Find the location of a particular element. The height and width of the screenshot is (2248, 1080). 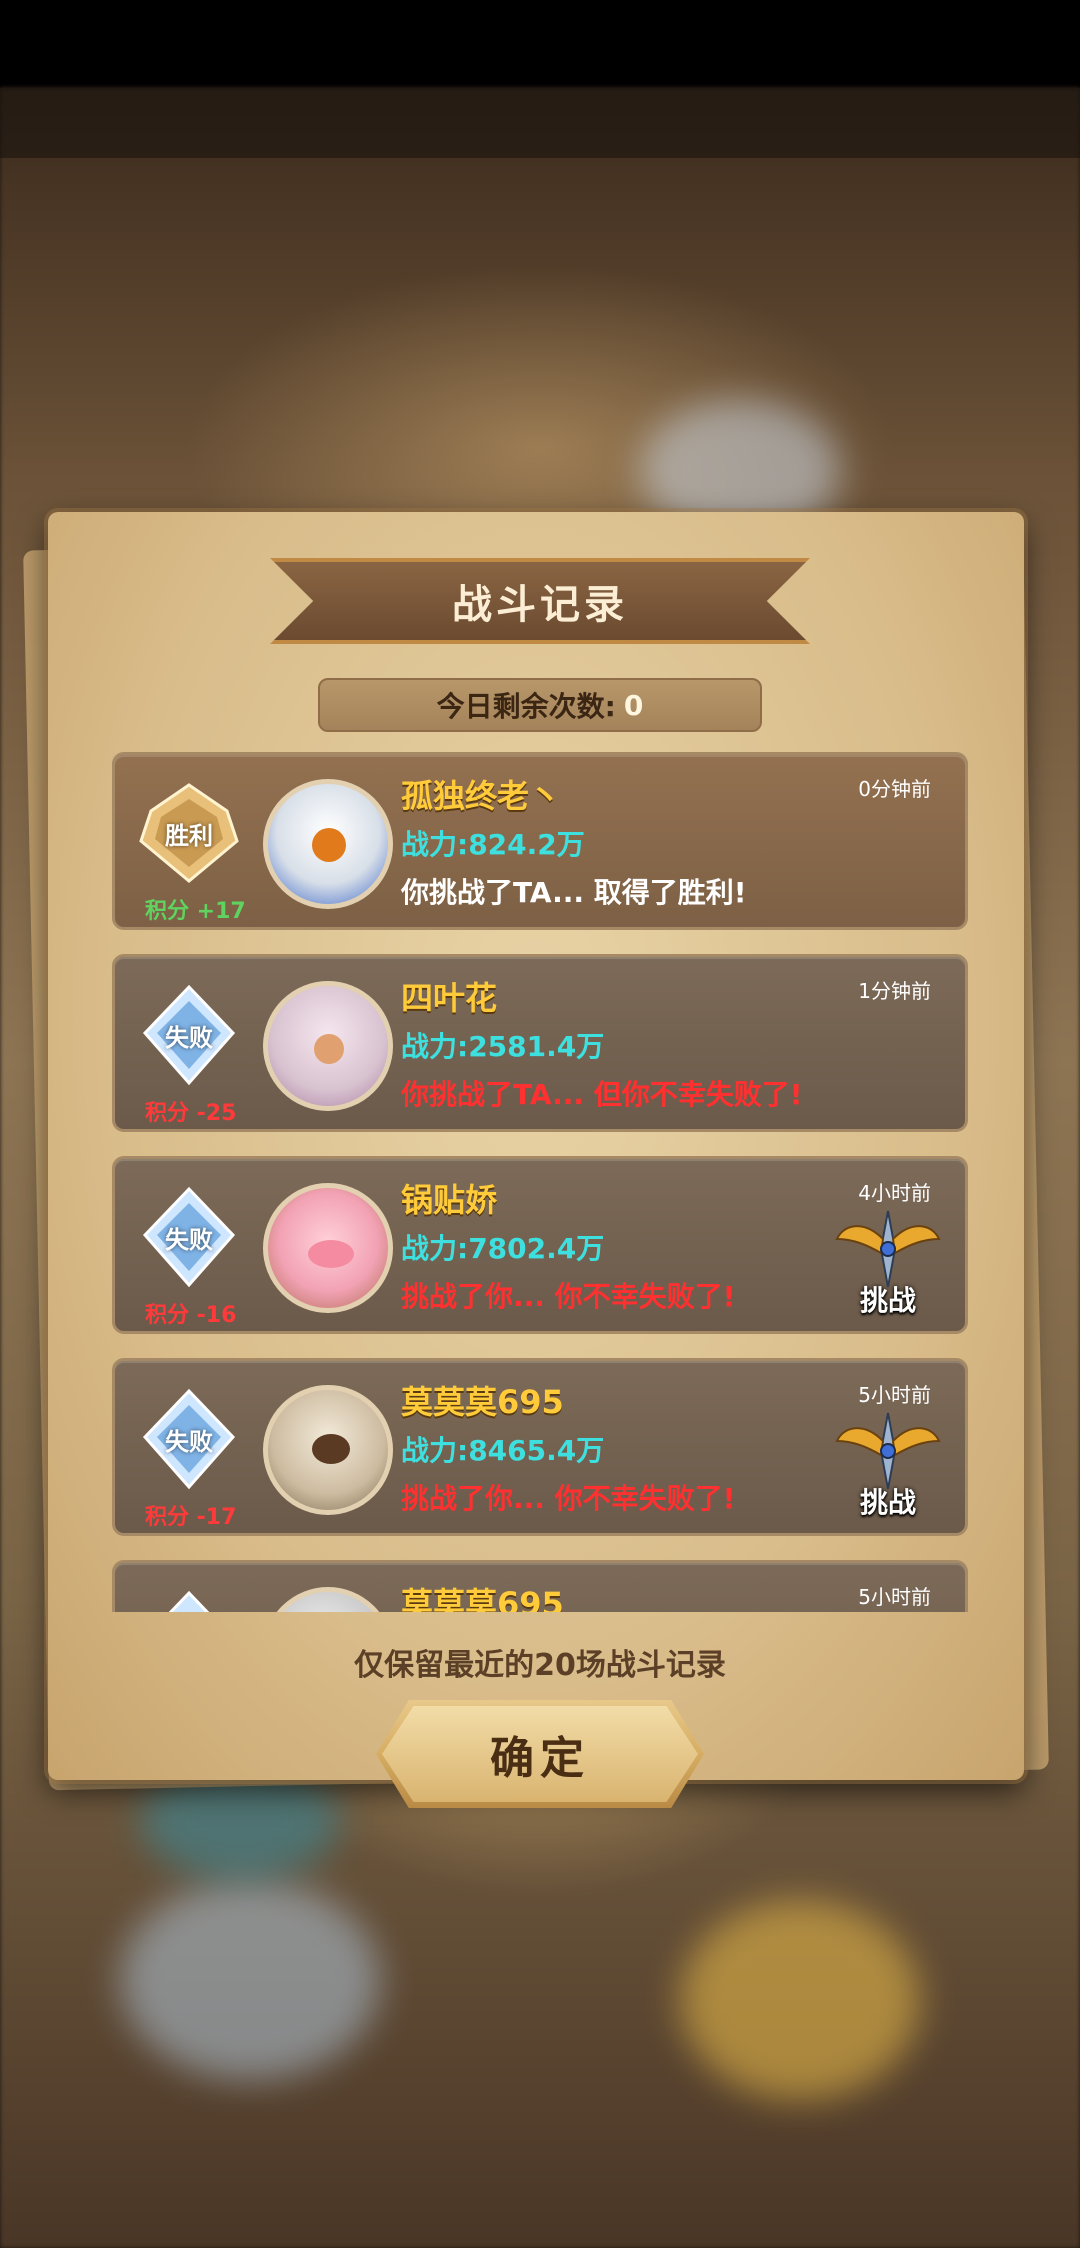

opponent-name: 孤独终老丶 is located at coordinates (481, 796).